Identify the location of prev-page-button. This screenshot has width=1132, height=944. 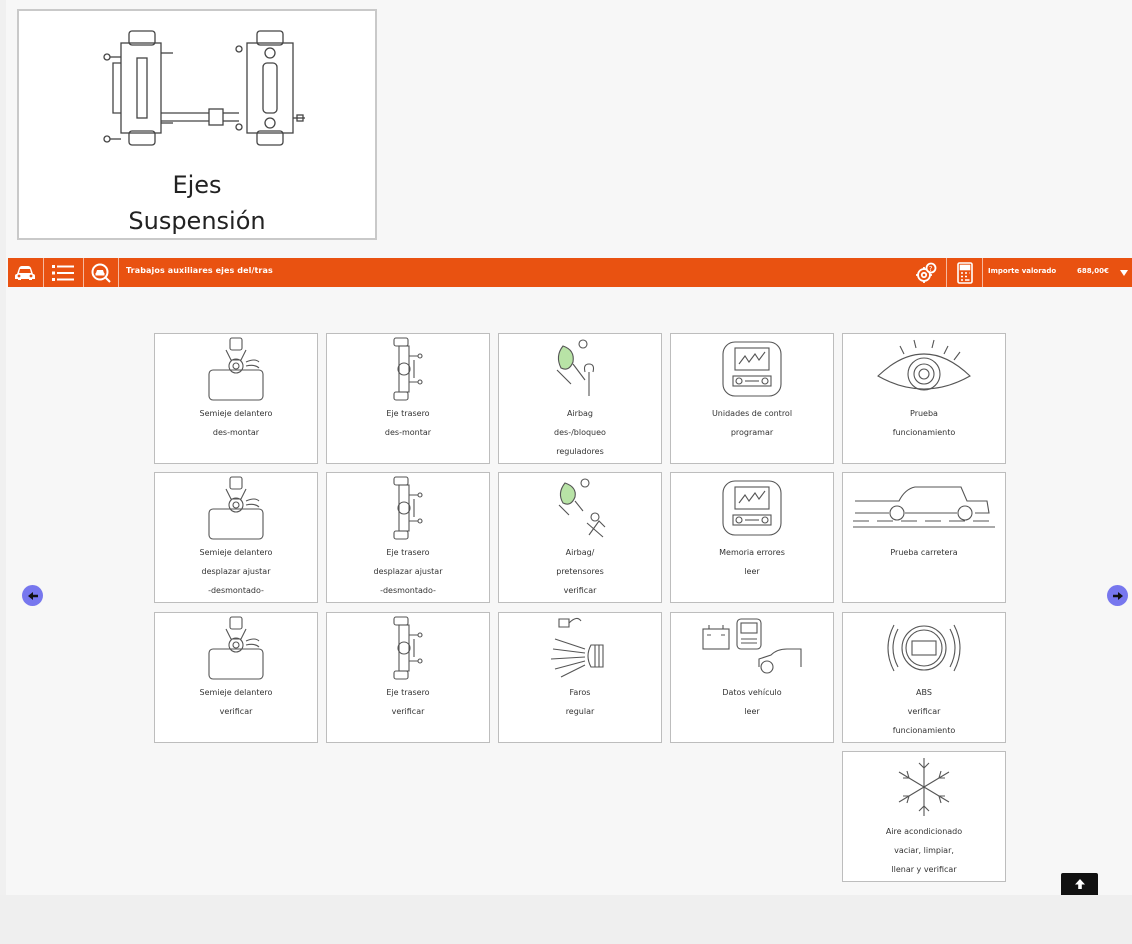
(32, 595).